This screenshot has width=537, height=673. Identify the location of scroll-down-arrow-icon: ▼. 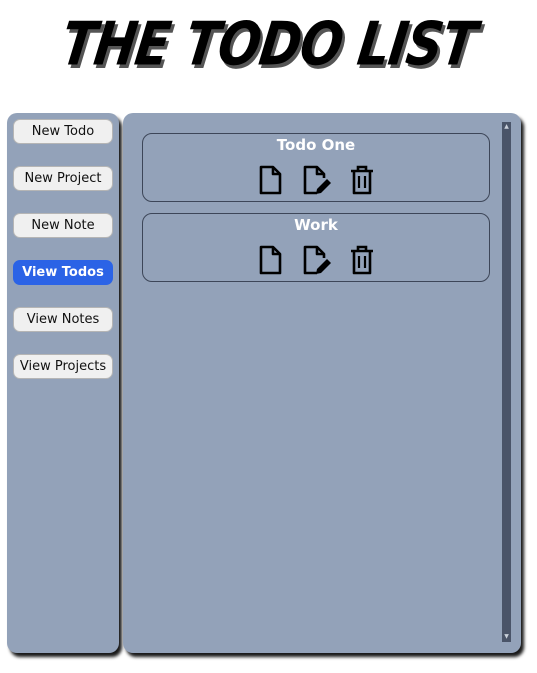
(506, 637).